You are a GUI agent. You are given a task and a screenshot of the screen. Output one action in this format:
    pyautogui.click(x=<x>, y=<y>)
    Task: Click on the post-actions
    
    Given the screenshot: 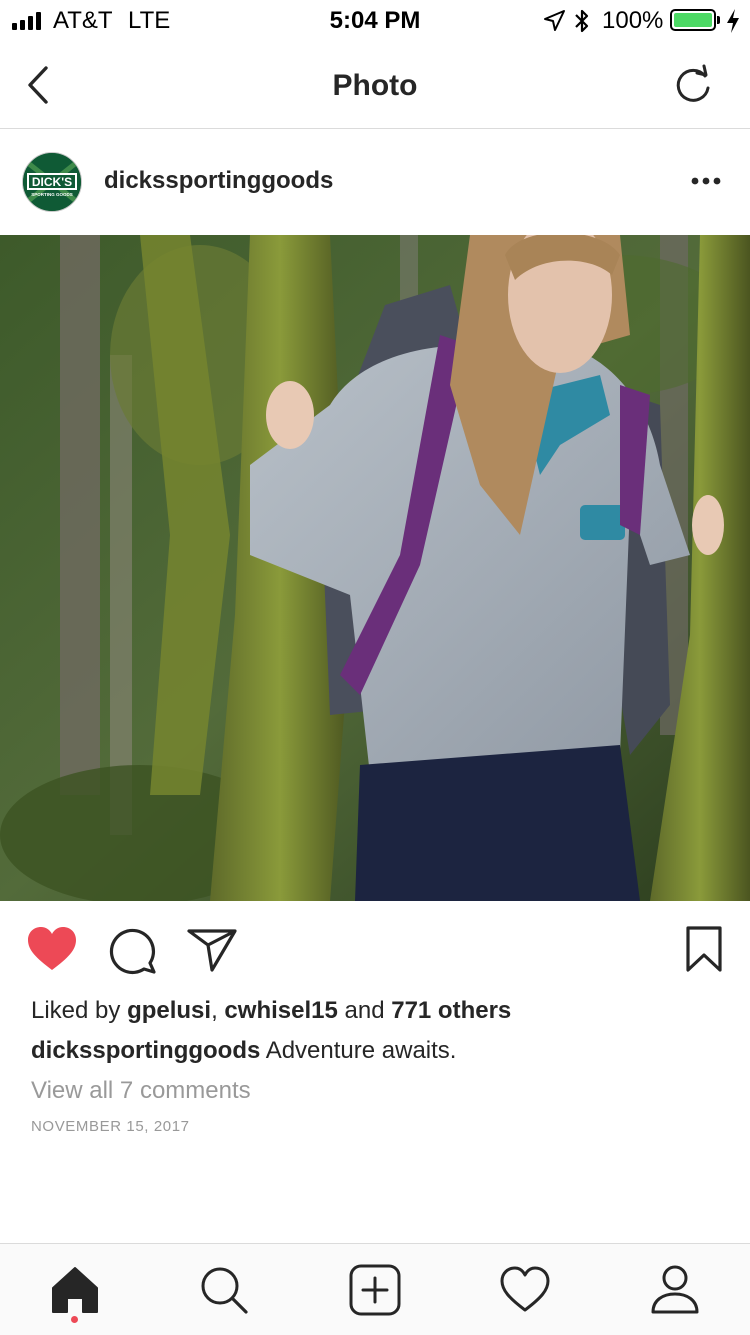 What is the action you would take?
    pyautogui.click(x=375, y=951)
    